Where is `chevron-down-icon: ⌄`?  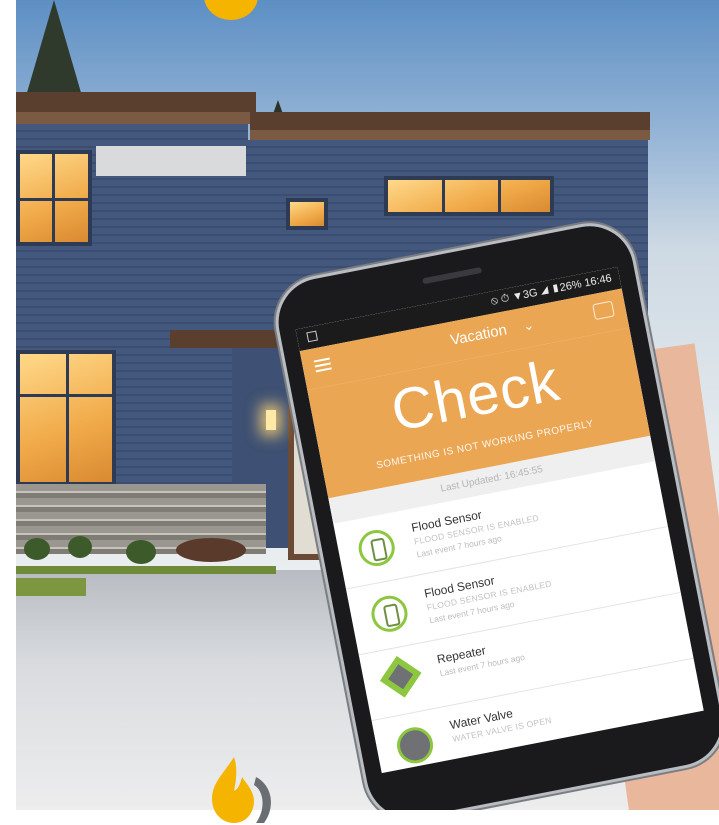
chevron-down-icon: ⌄ is located at coordinates (529, 326).